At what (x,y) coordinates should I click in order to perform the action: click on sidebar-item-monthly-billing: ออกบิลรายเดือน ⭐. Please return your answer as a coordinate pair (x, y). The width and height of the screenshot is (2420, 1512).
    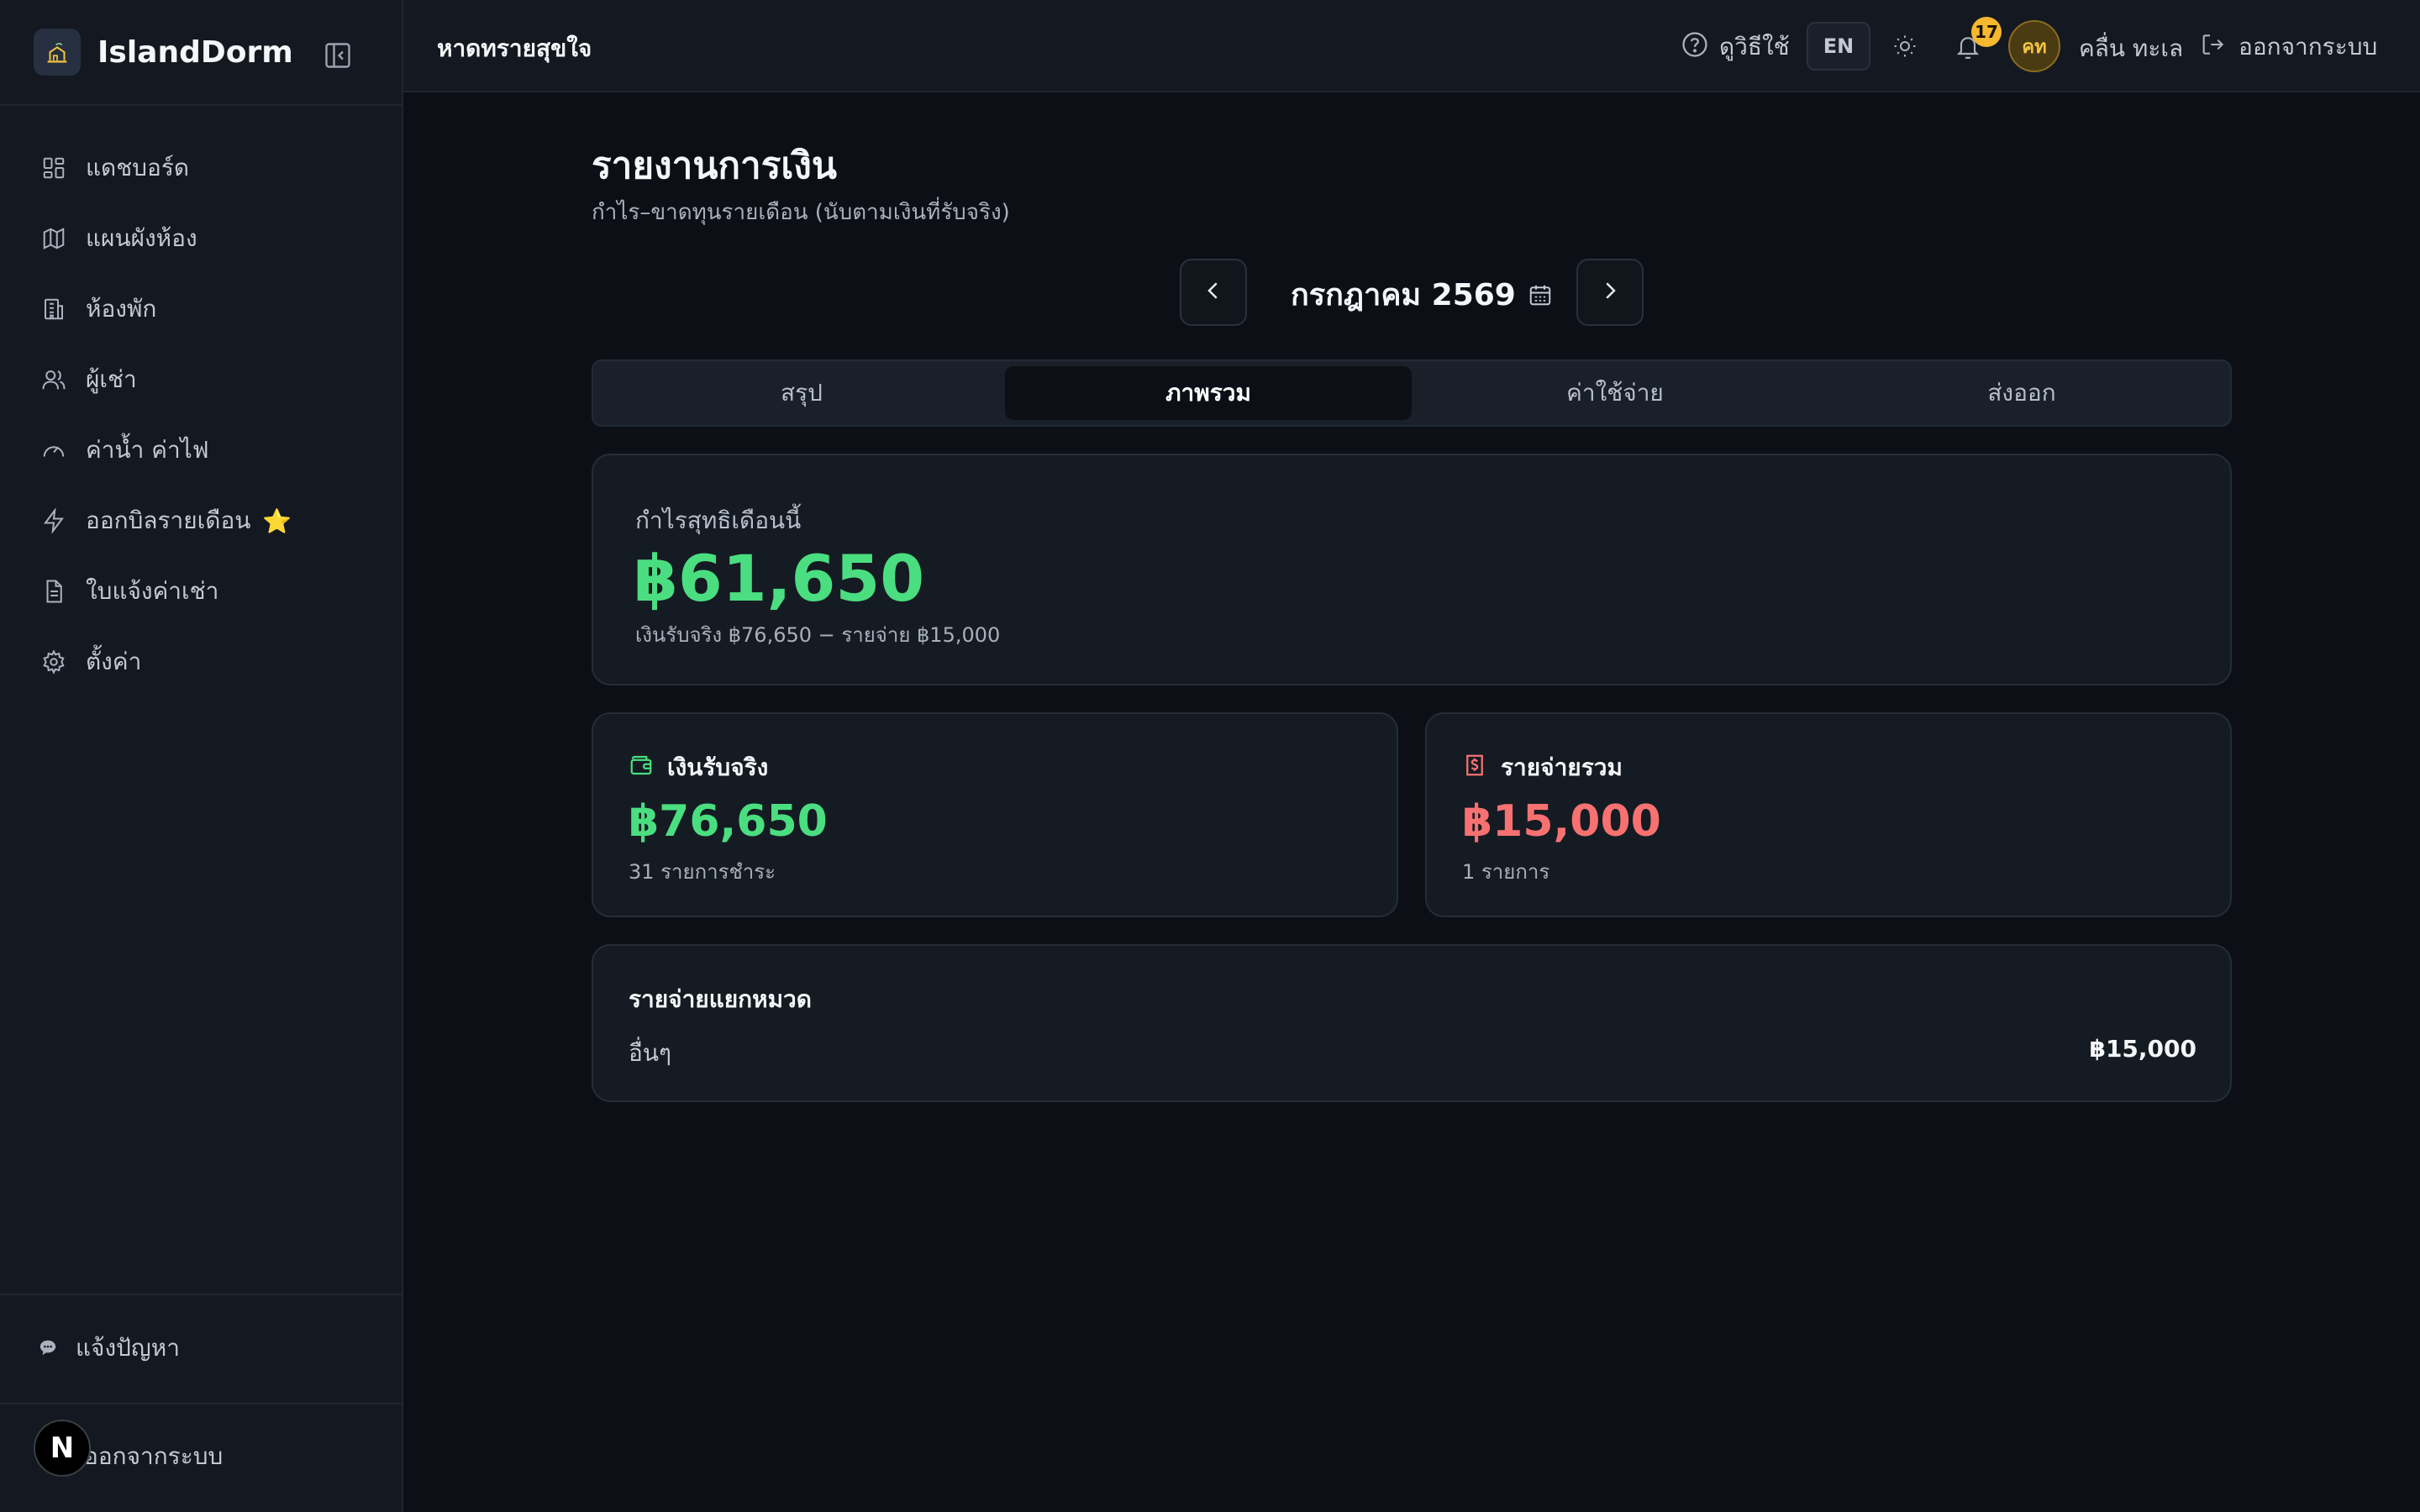
    Looking at the image, I should click on (201, 521).